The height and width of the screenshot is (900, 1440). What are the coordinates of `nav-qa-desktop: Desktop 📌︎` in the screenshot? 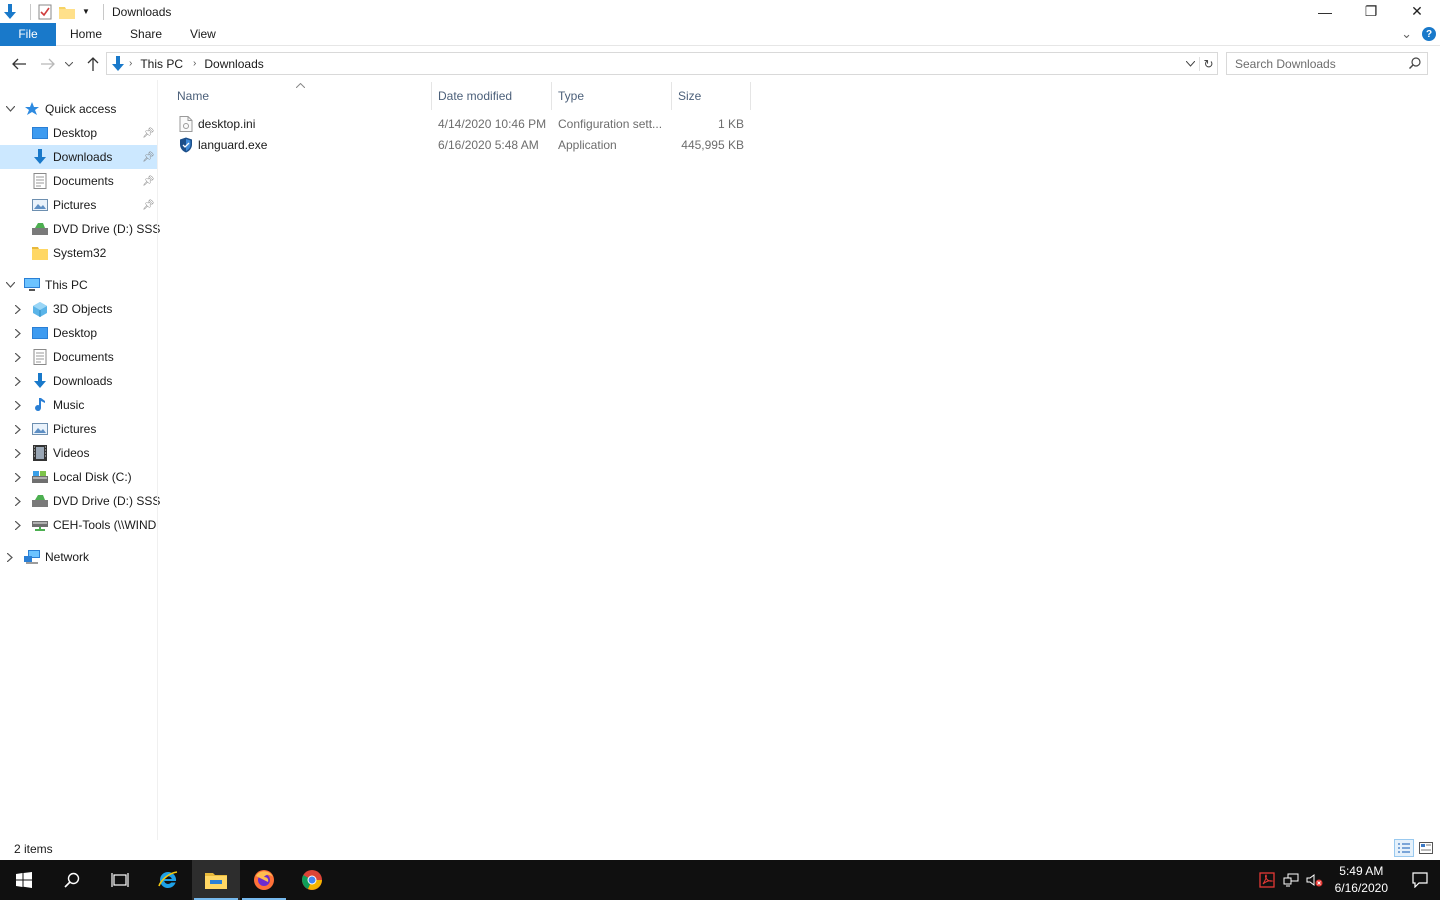 It's located at (78, 133).